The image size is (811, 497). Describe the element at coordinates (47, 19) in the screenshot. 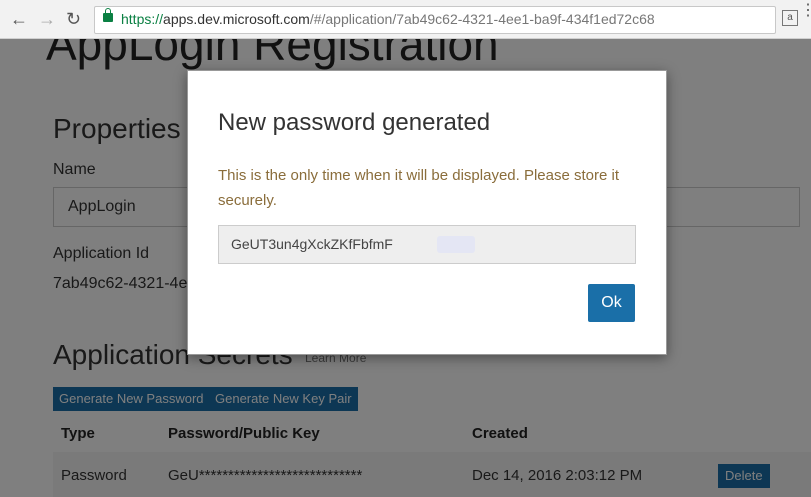

I see `forward-arrow-icon: →` at that location.